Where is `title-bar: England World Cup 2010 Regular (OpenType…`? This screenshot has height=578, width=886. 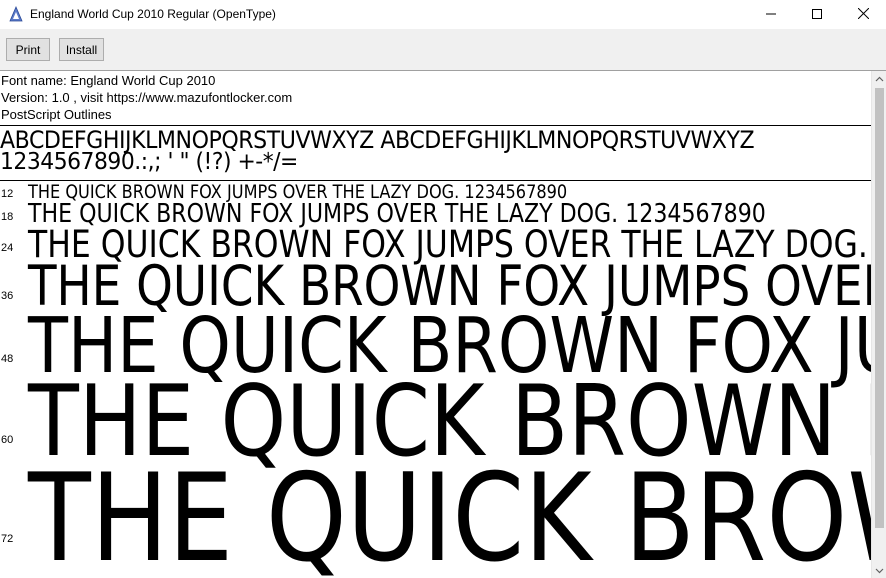
title-bar: England World Cup 2010 Regular (OpenType… is located at coordinates (443, 14).